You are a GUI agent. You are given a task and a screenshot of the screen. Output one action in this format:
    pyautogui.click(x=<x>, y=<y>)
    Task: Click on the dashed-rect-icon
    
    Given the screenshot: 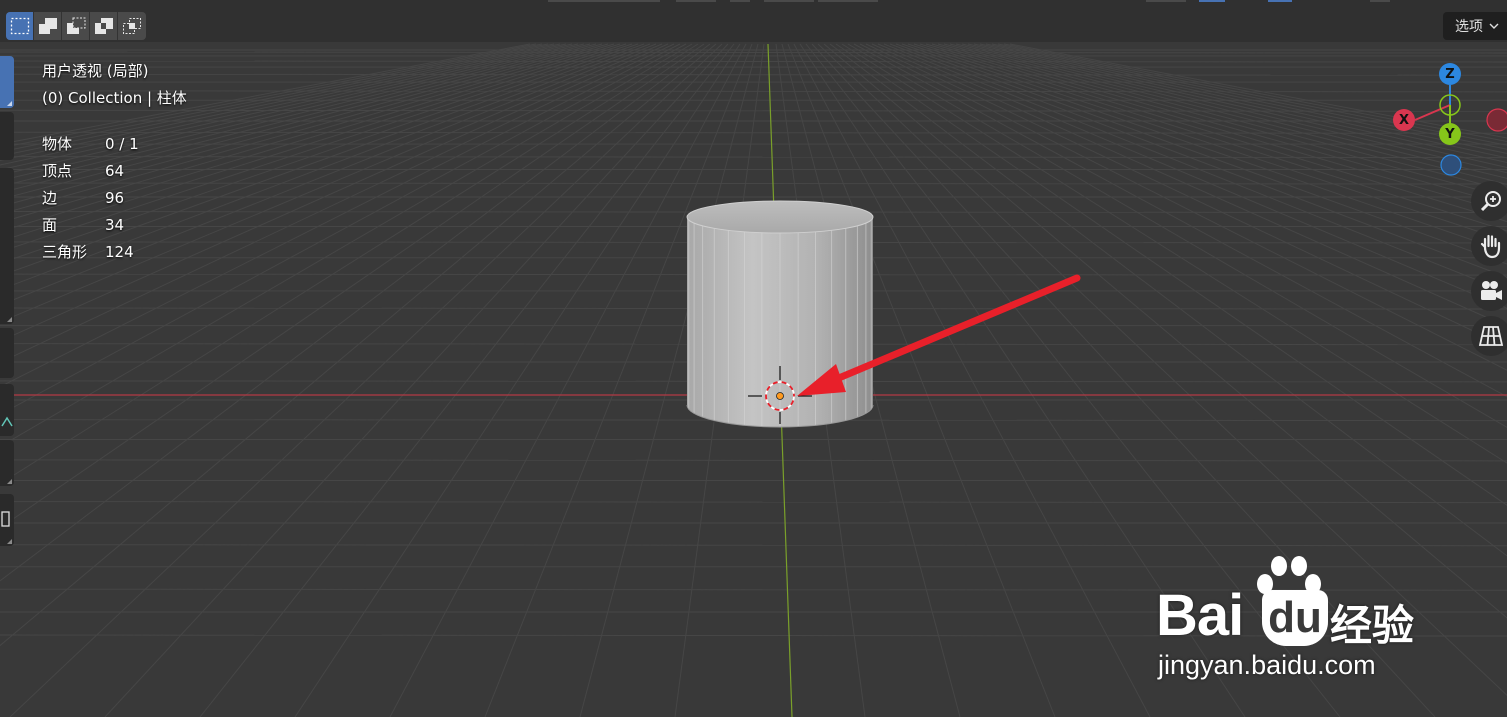 What is the action you would take?
    pyautogui.click(x=19, y=26)
    